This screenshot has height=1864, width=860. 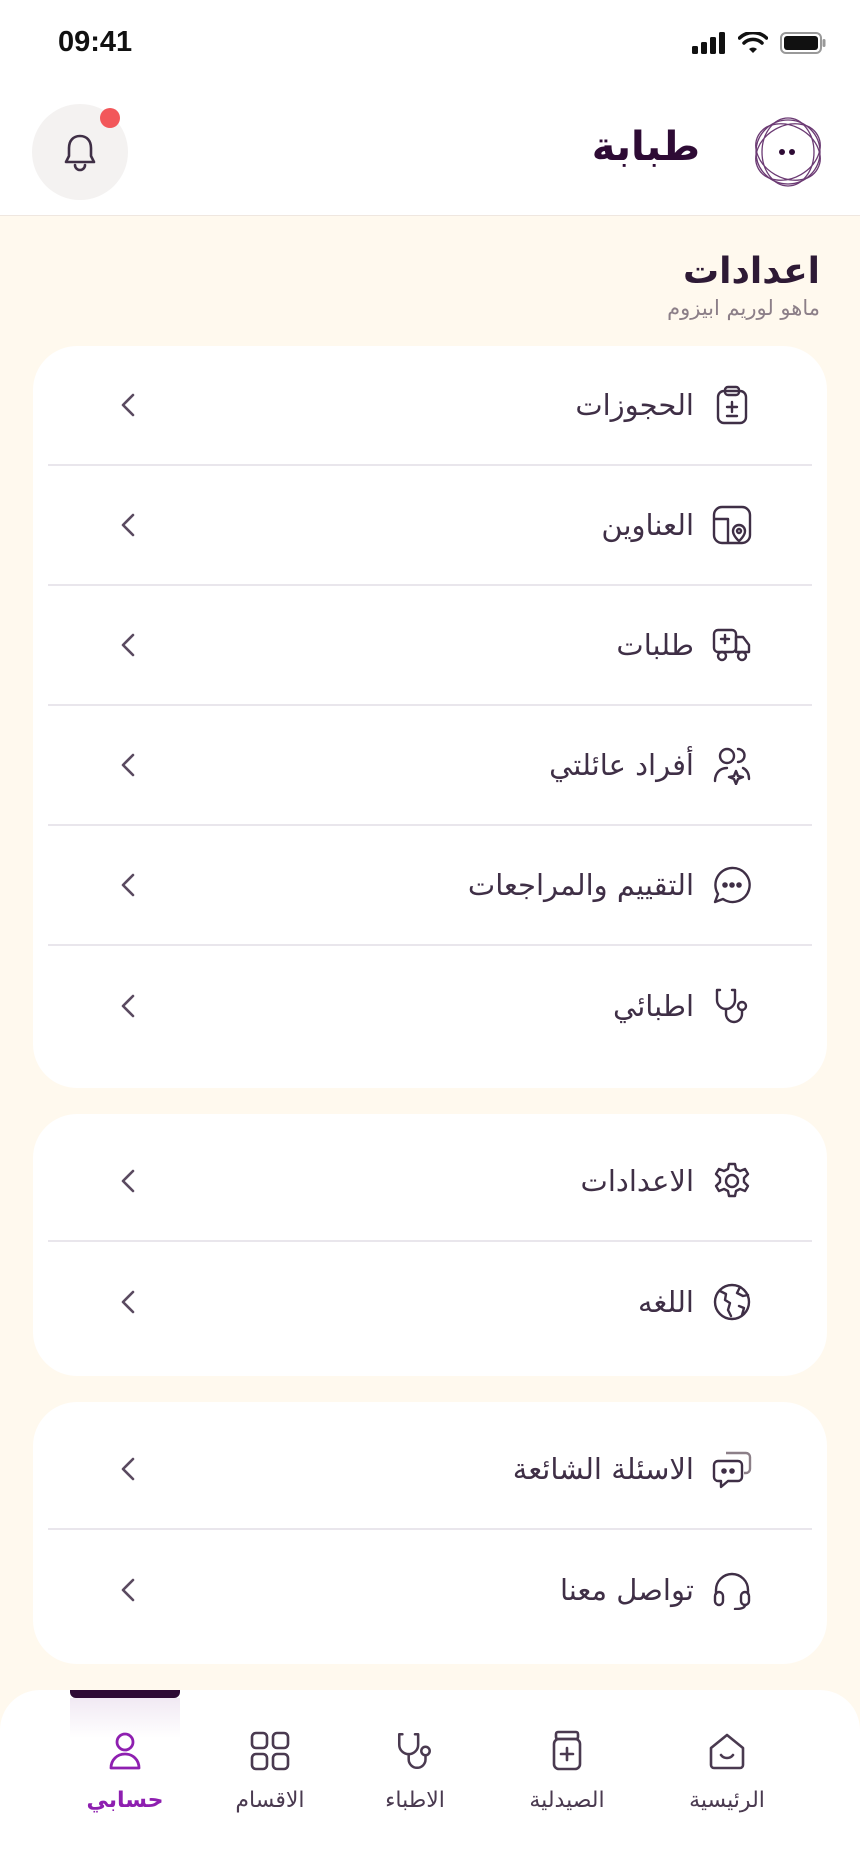 I want to click on menu-item-reviews: التقييم والمراجعات, so click(x=430, y=886).